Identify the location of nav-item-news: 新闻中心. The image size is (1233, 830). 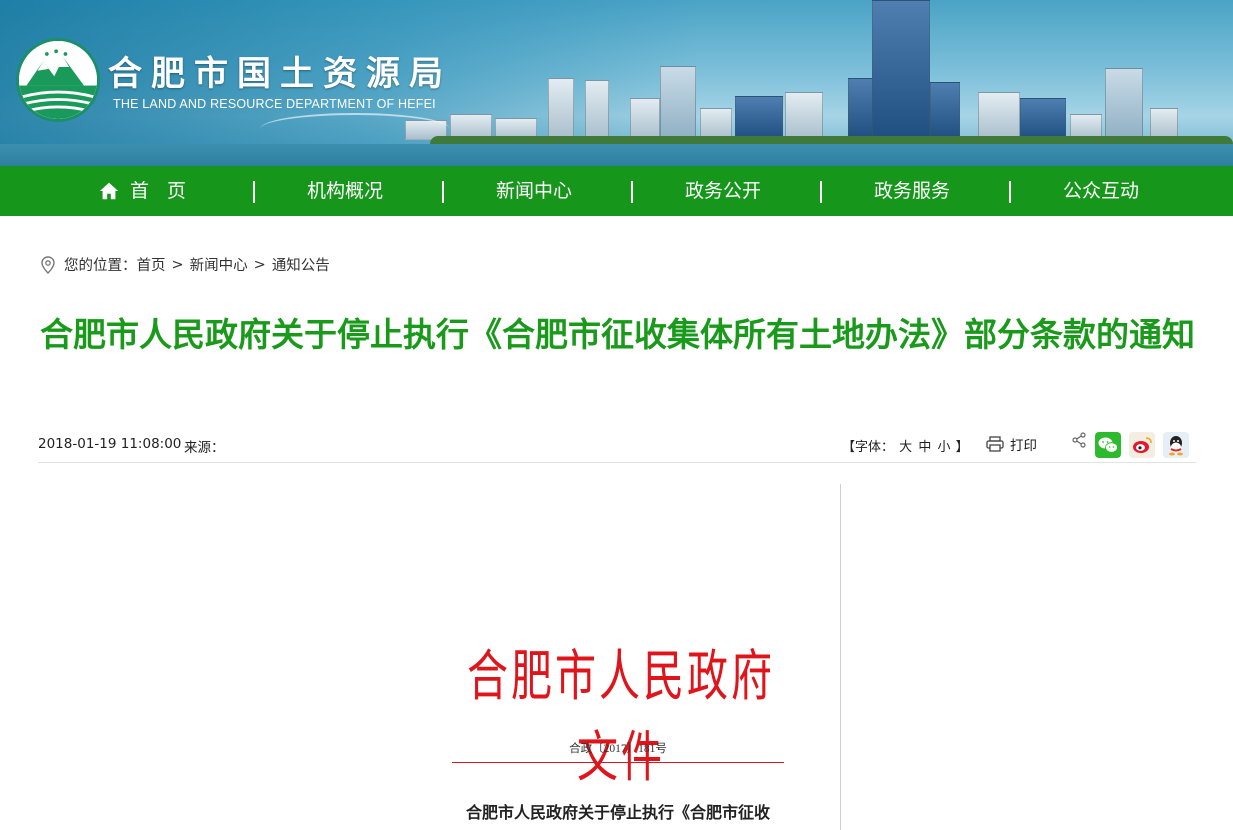
(534, 191).